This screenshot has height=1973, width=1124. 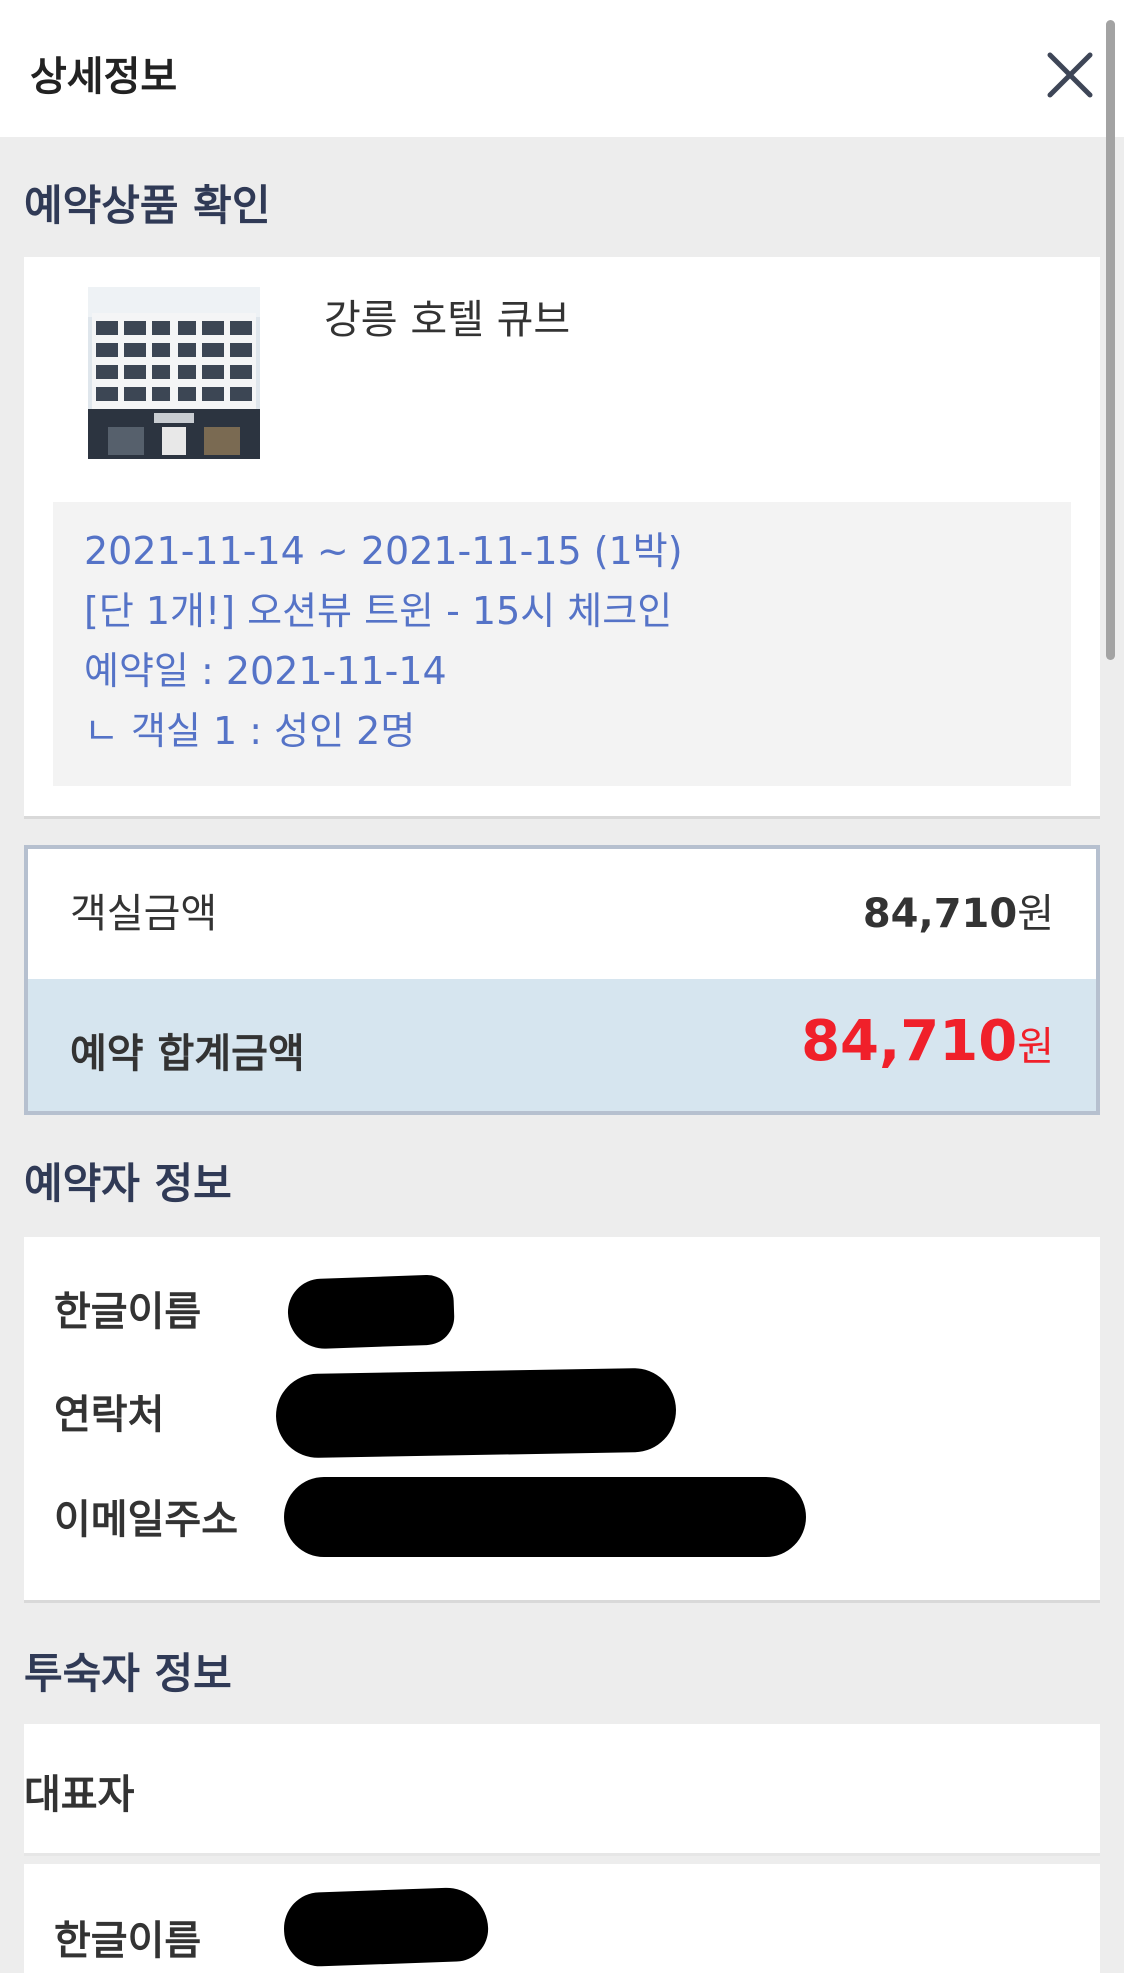 I want to click on guest-count: ㄴ 객실 1 : 성인 2명, so click(x=250, y=731).